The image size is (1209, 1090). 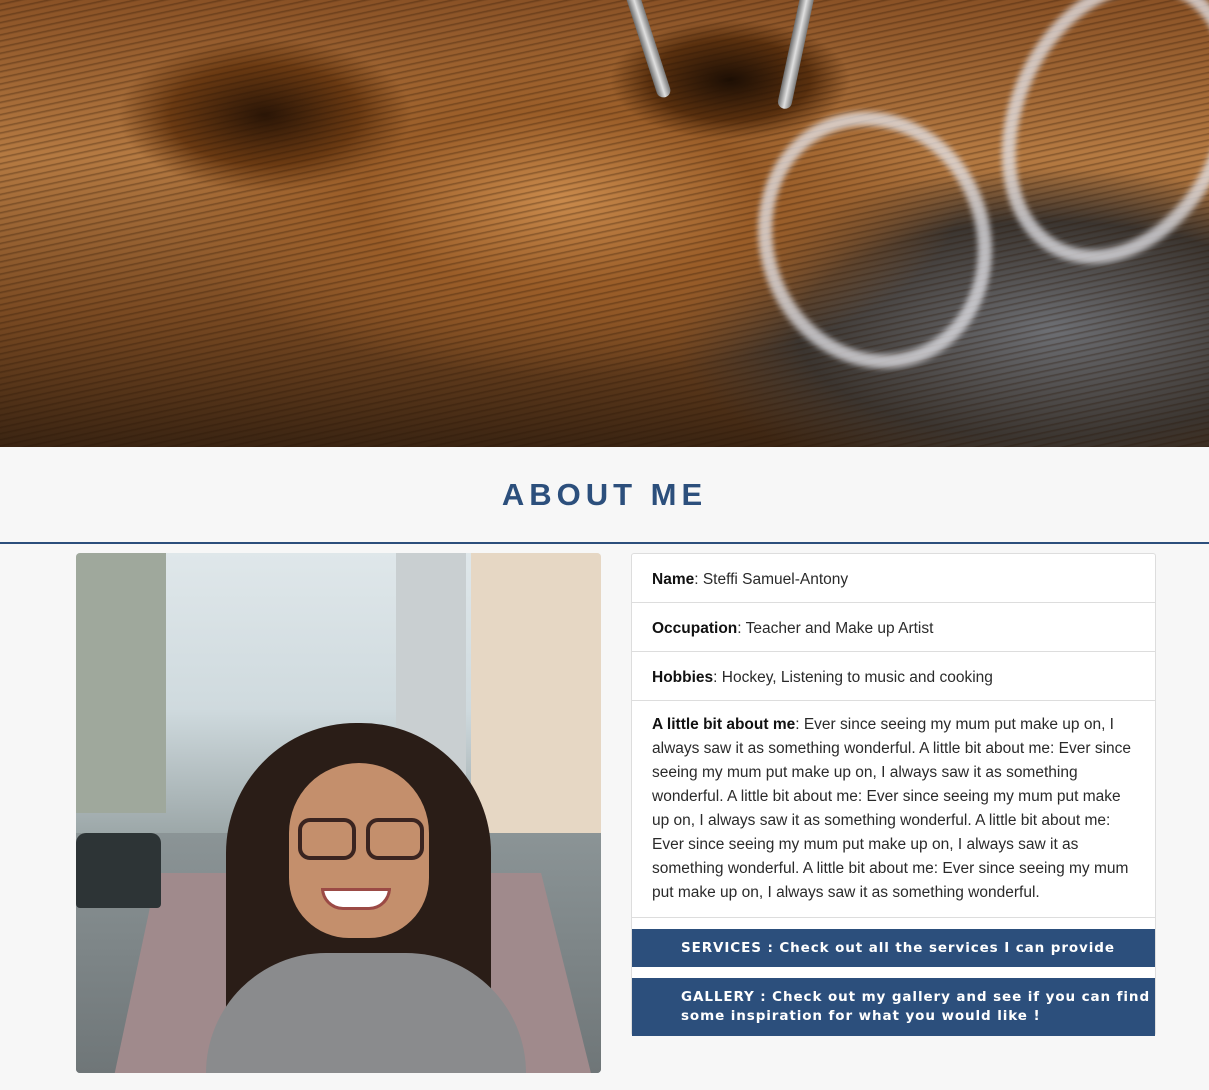 I want to click on occupation-row: Occupation: Teacher and Make up Artist, so click(x=893, y=627).